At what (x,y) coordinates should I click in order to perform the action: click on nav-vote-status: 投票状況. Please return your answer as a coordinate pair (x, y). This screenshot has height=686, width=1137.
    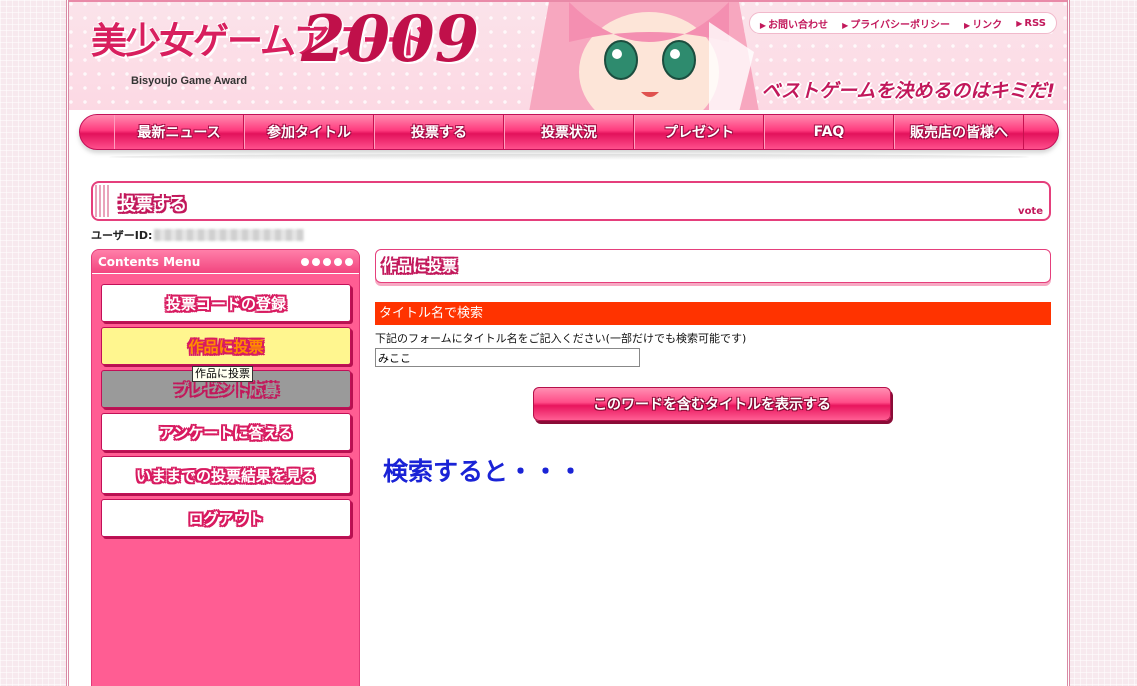
    Looking at the image, I should click on (569, 132).